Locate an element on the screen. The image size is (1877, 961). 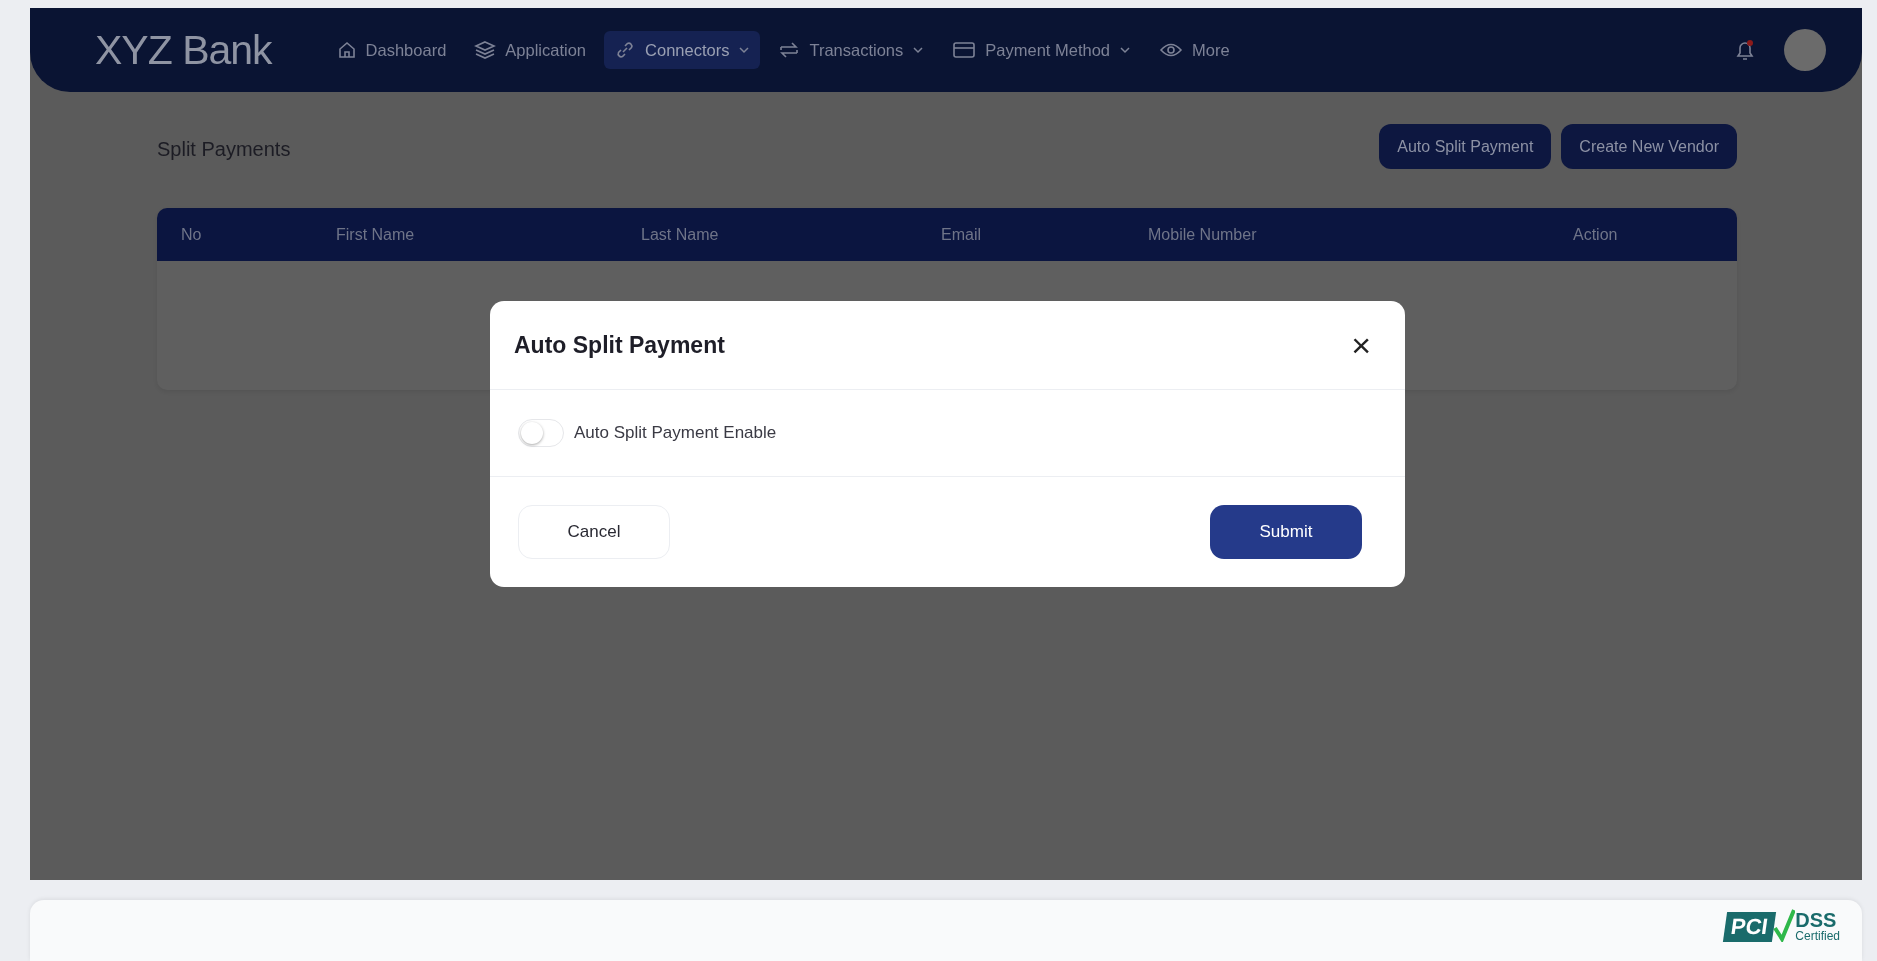
page-title: Split Payments is located at coordinates (224, 149).